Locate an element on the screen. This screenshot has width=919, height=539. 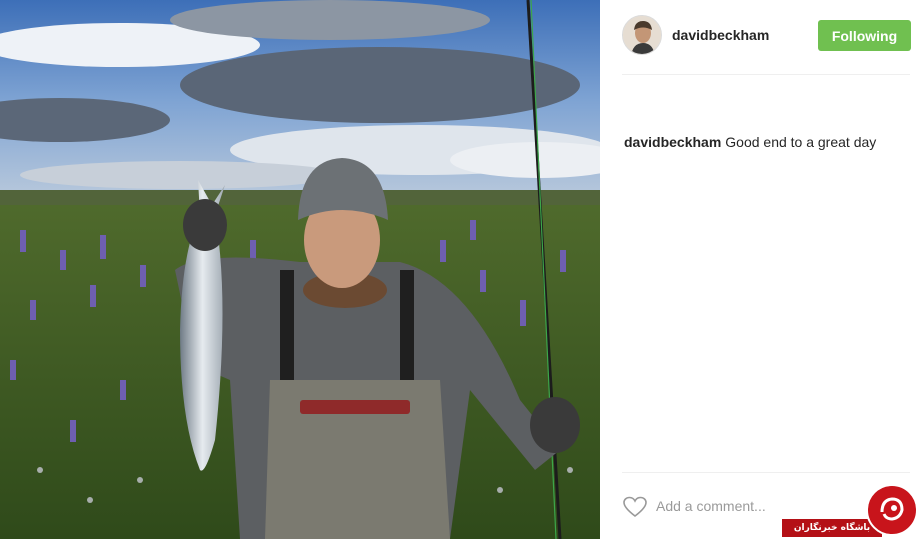
caption-text: Good end to a great day is located at coordinates (801, 142).